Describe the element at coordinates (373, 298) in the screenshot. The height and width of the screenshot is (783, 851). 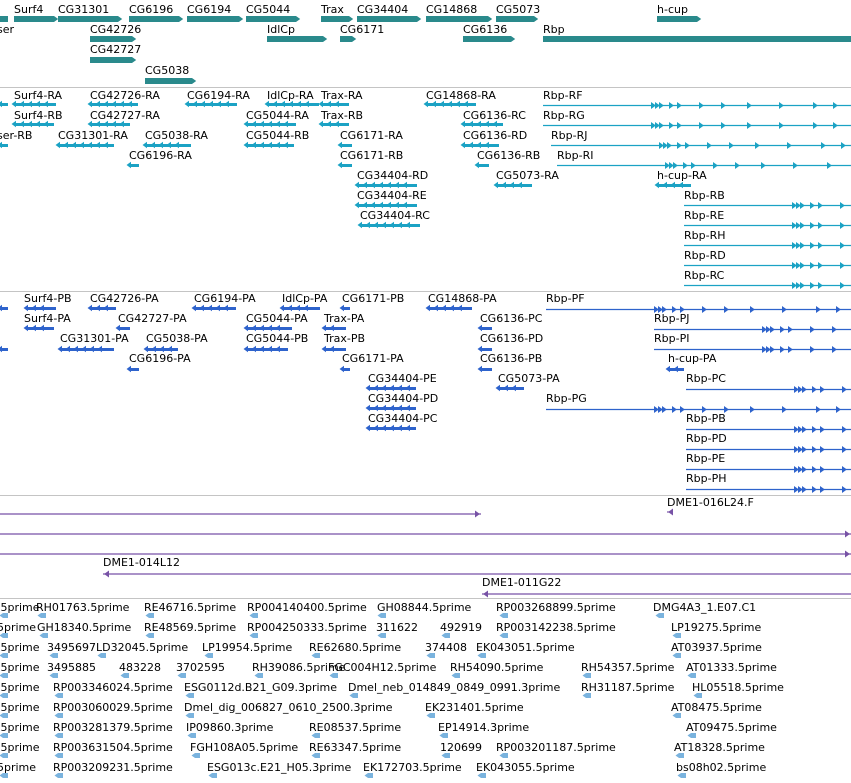
I see `feature-label: CG6171-PB` at that location.